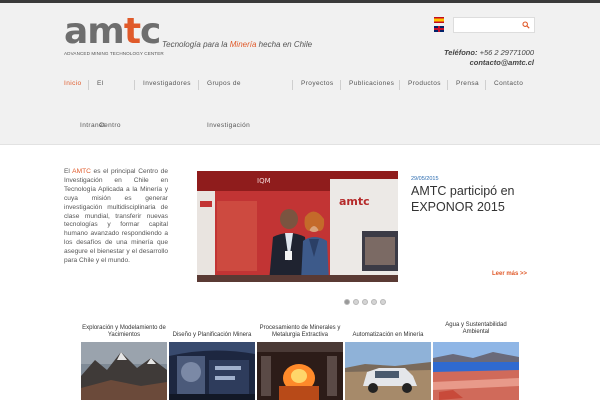 This screenshot has height=400, width=600. What do you see at coordinates (124, 371) in the screenshot?
I see `mountain-landscape-image` at bounding box center [124, 371].